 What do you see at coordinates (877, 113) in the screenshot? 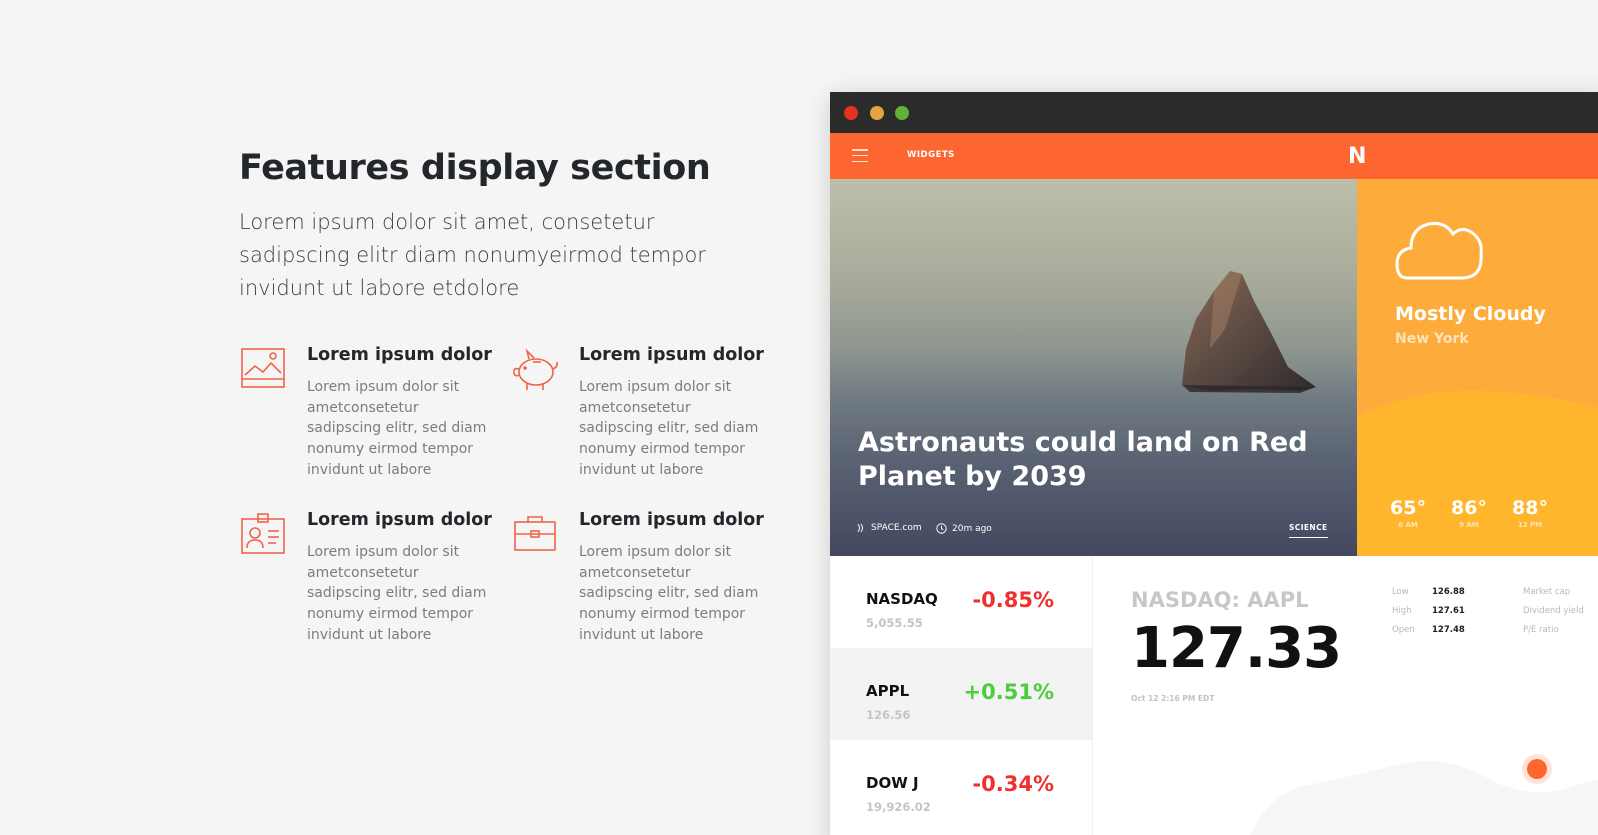
I see `minimize-window-button` at bounding box center [877, 113].